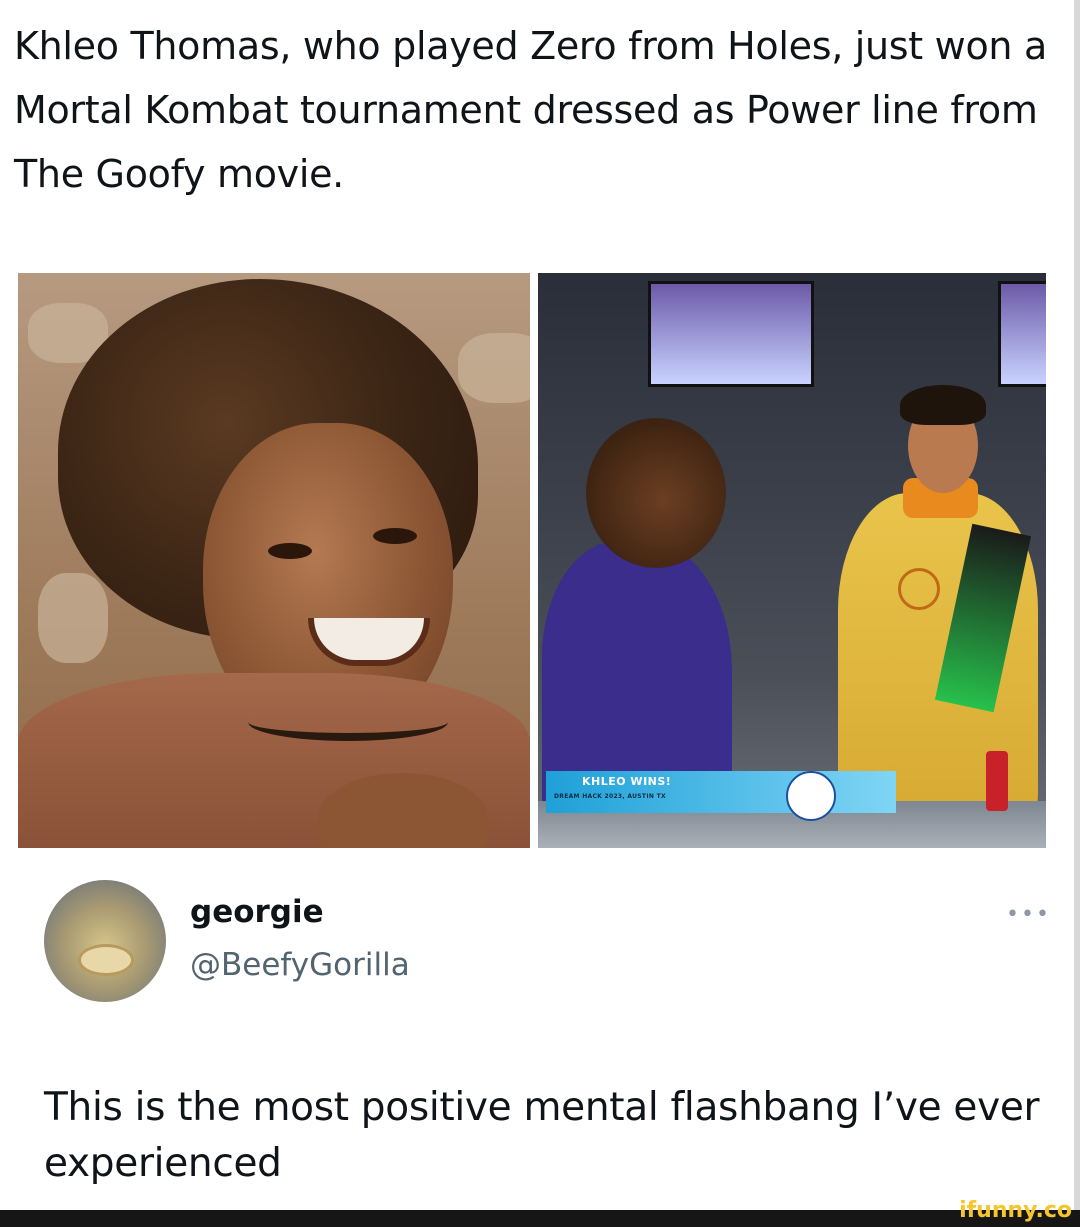 The image size is (1080, 1227). What do you see at coordinates (1015, 1210) in the screenshot?
I see `watermark: ifunny.co` at bounding box center [1015, 1210].